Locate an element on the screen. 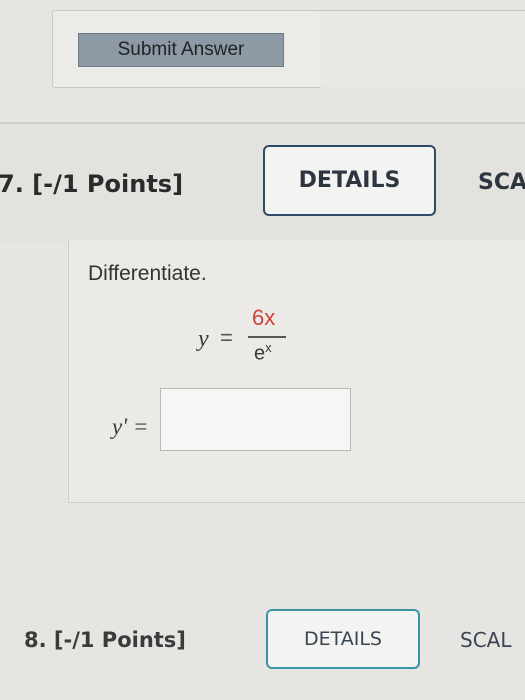  answer-label: y' = is located at coordinates (130, 426).